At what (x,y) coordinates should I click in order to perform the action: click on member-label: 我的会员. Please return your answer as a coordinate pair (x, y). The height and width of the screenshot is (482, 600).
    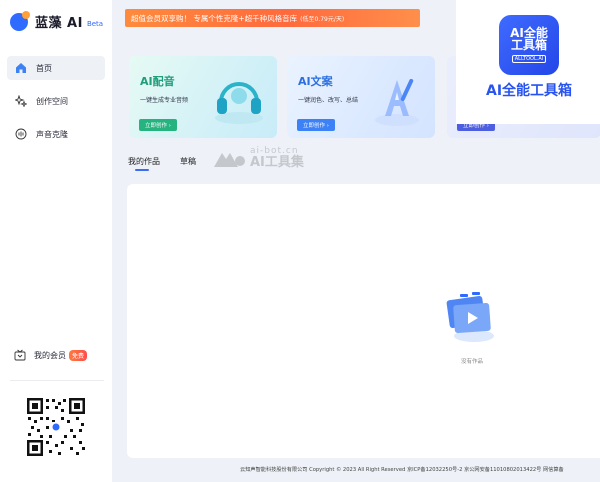
    Looking at the image, I should click on (50, 355).